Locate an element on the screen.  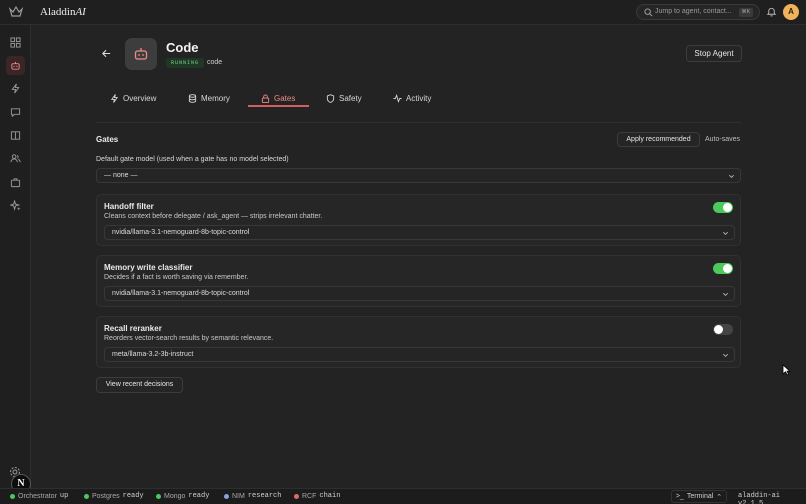
tab-memory: Memory is located at coordinates (209, 98).